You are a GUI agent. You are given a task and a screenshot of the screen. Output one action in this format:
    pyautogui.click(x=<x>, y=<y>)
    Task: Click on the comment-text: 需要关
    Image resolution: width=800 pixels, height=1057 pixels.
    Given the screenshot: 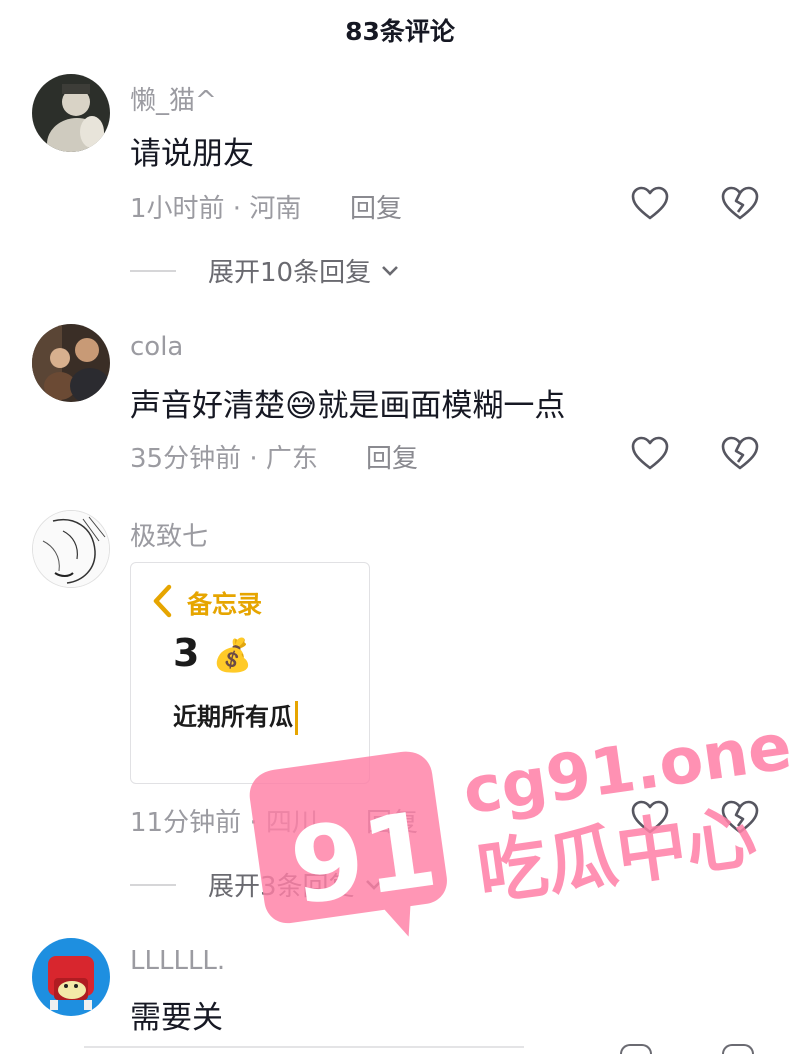 What is the action you would take?
    pyautogui.click(x=176, y=1018)
    